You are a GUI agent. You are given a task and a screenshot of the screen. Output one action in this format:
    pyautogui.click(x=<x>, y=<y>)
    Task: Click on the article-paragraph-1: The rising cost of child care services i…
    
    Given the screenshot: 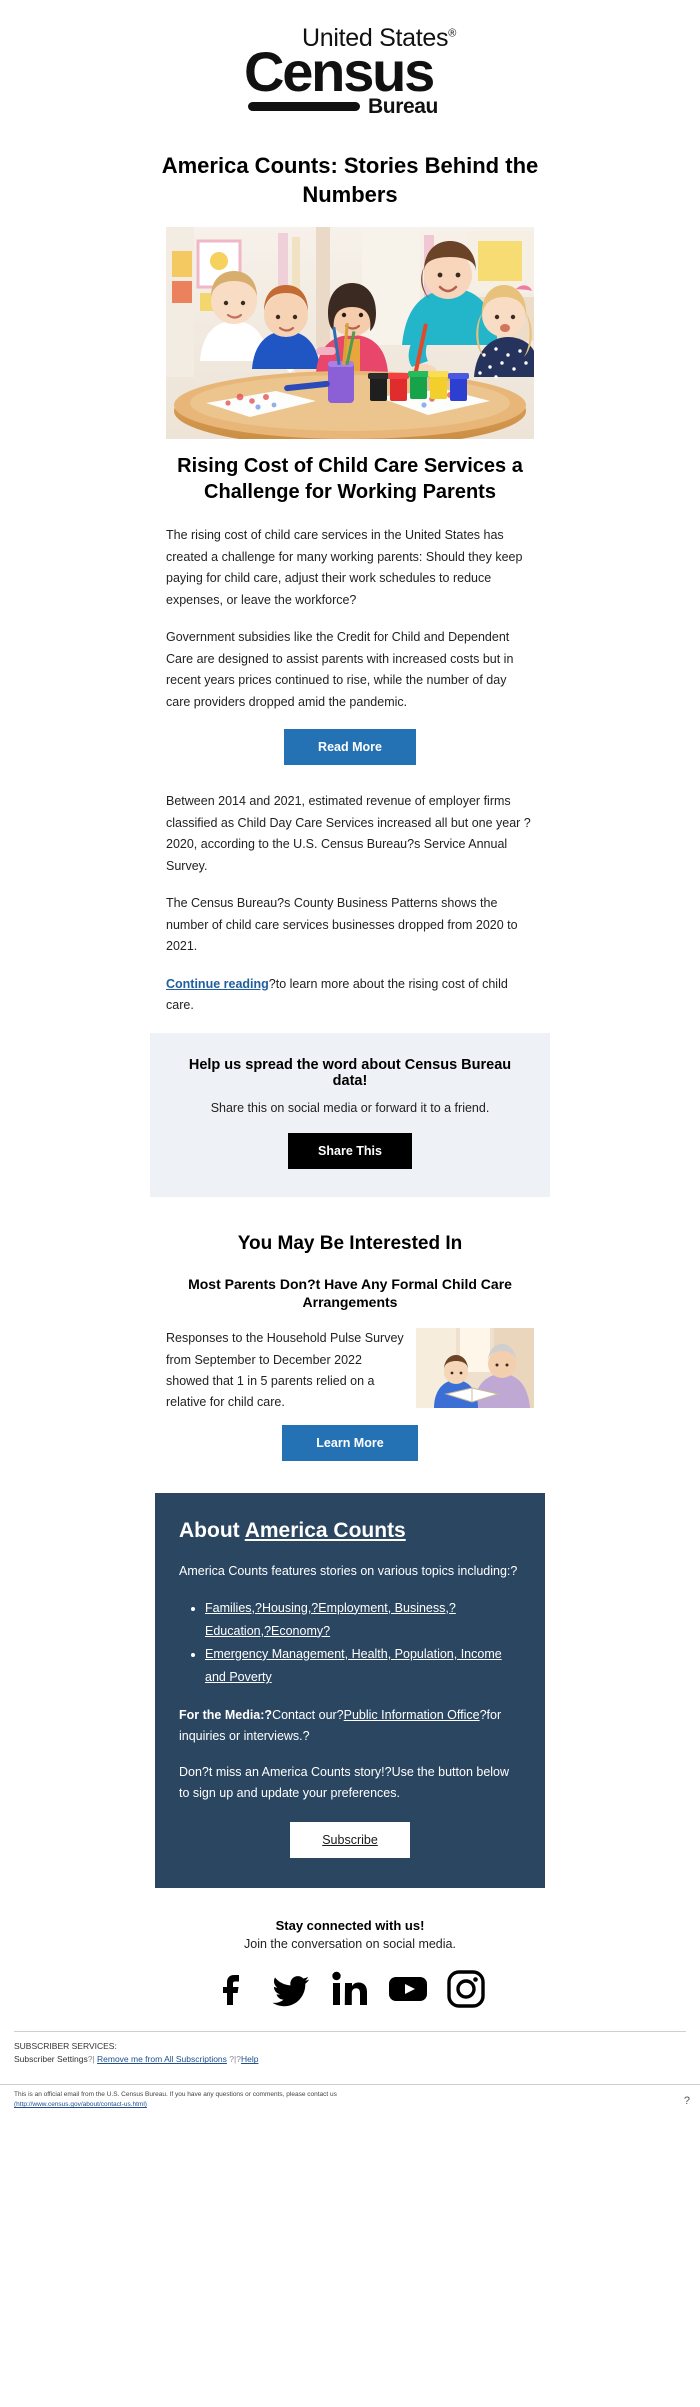 What is the action you would take?
    pyautogui.click(x=344, y=567)
    